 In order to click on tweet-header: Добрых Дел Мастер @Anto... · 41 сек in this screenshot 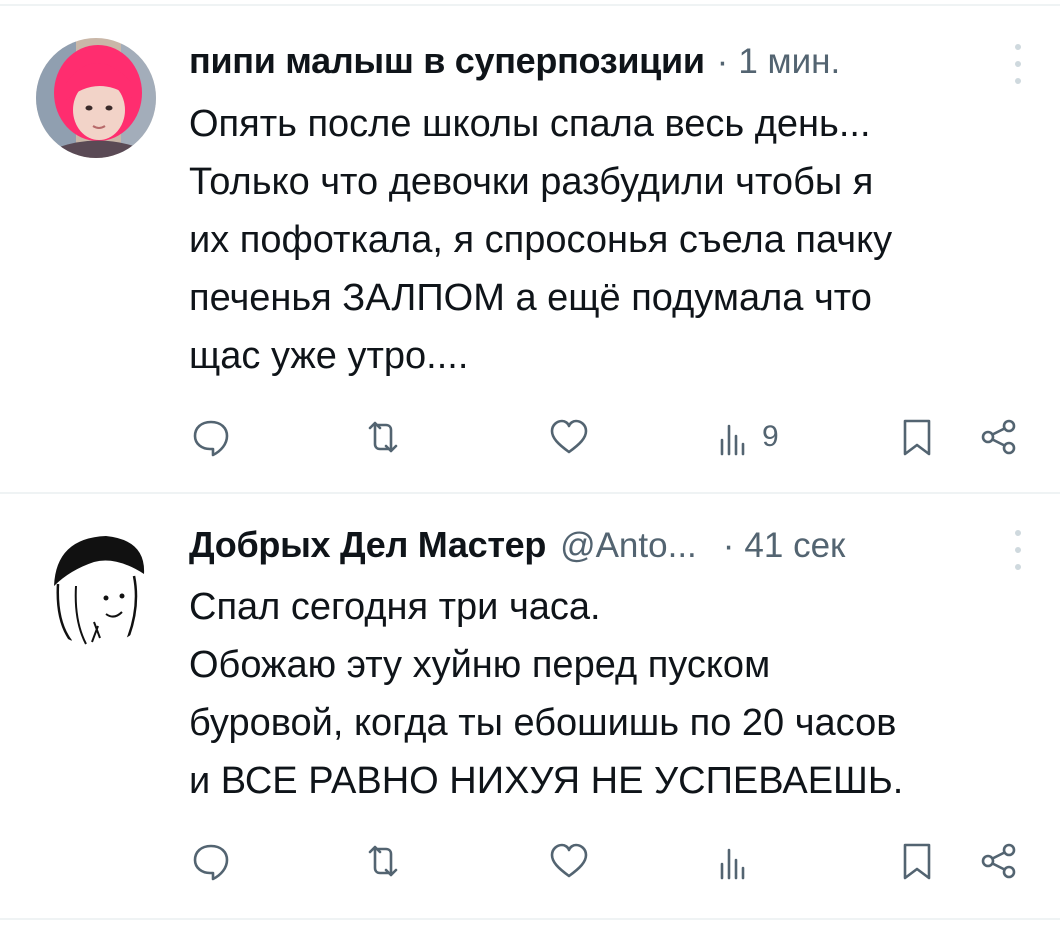, I will do `click(517, 545)`.